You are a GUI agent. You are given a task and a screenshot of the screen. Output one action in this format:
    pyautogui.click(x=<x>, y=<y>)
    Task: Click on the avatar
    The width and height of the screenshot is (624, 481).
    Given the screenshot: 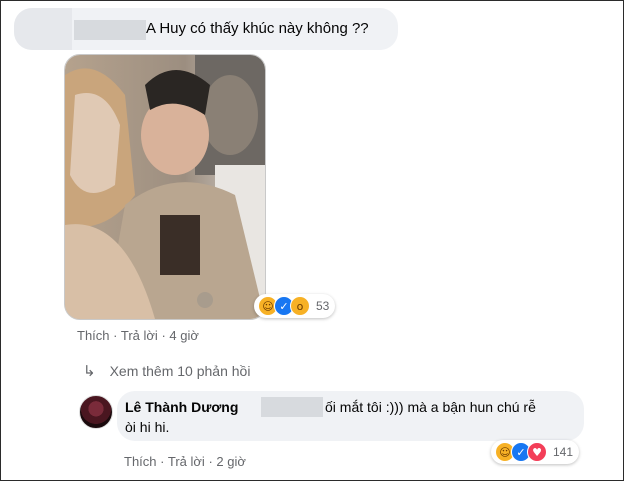 What is the action you would take?
    pyautogui.click(x=96, y=412)
    